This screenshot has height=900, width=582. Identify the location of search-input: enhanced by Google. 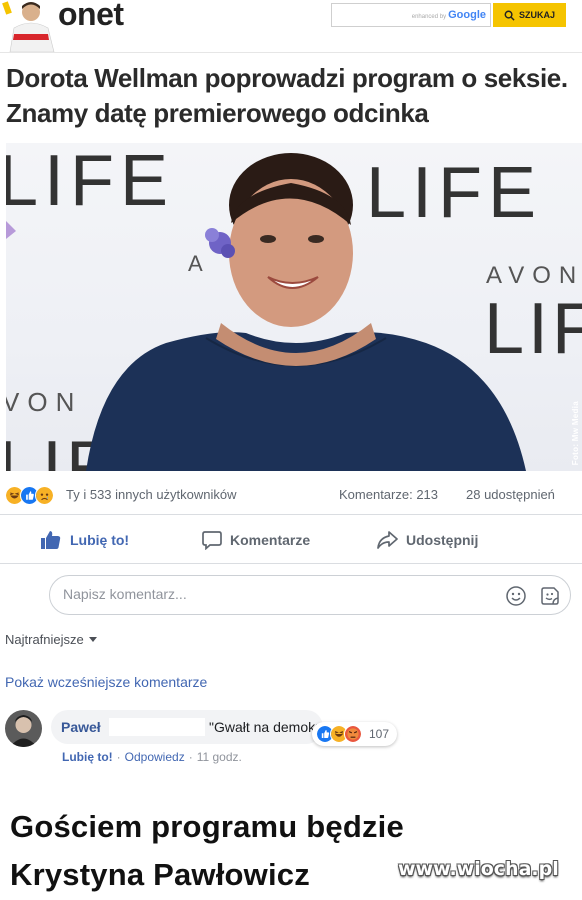
(411, 15).